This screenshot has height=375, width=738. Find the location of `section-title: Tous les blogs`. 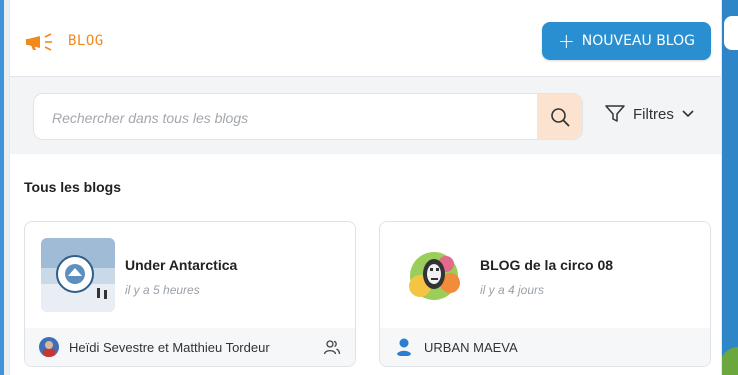

section-title: Tous les blogs is located at coordinates (72, 187).